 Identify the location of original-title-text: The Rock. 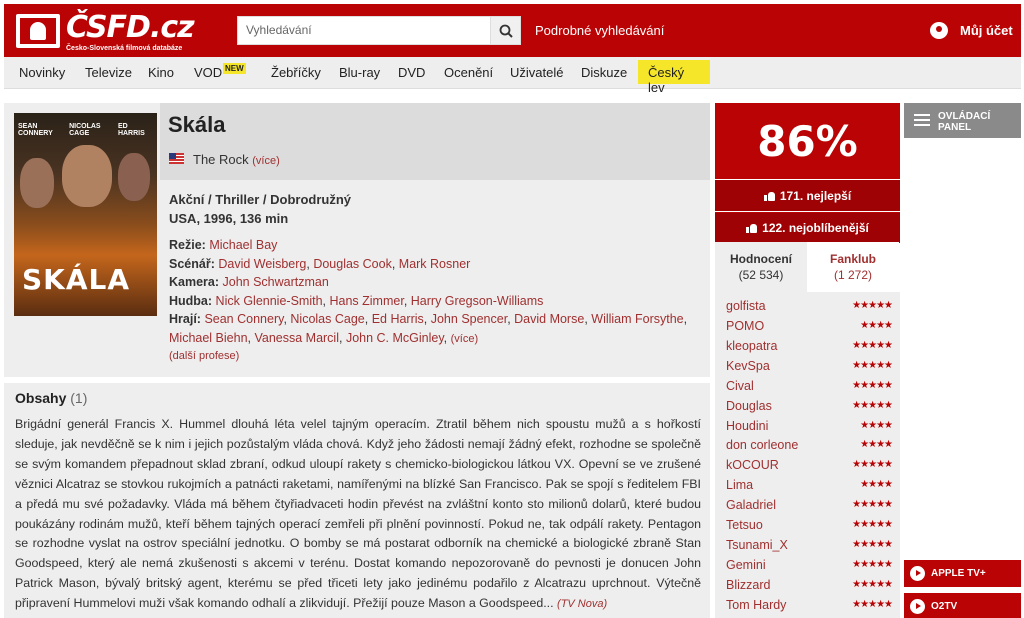
(221, 159).